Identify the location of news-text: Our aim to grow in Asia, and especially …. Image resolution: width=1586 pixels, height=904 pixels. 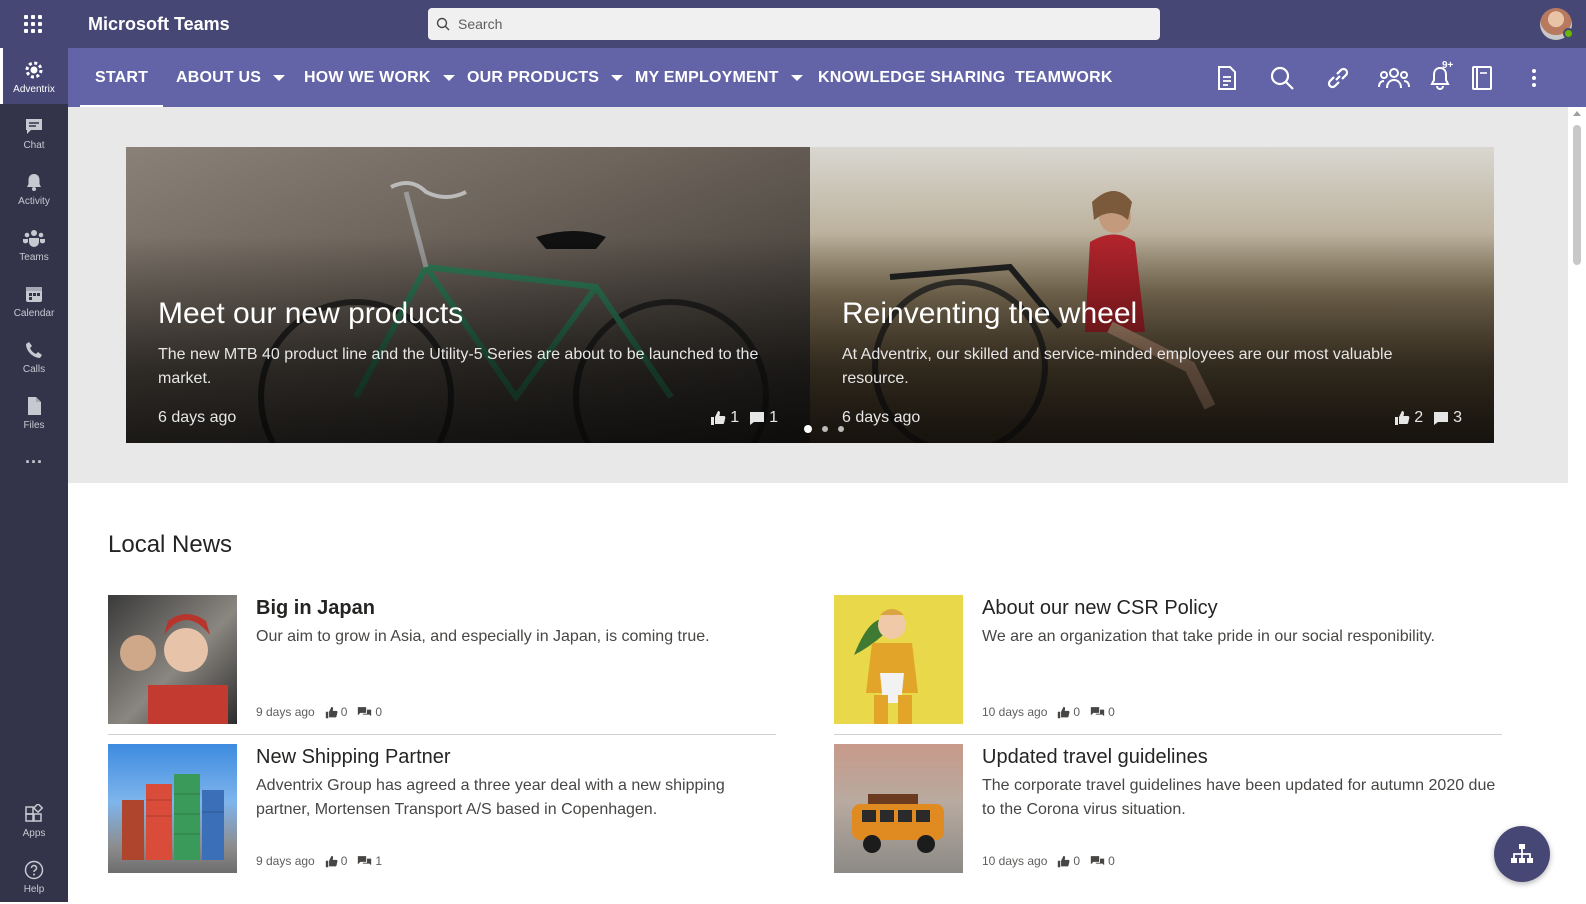
(483, 636).